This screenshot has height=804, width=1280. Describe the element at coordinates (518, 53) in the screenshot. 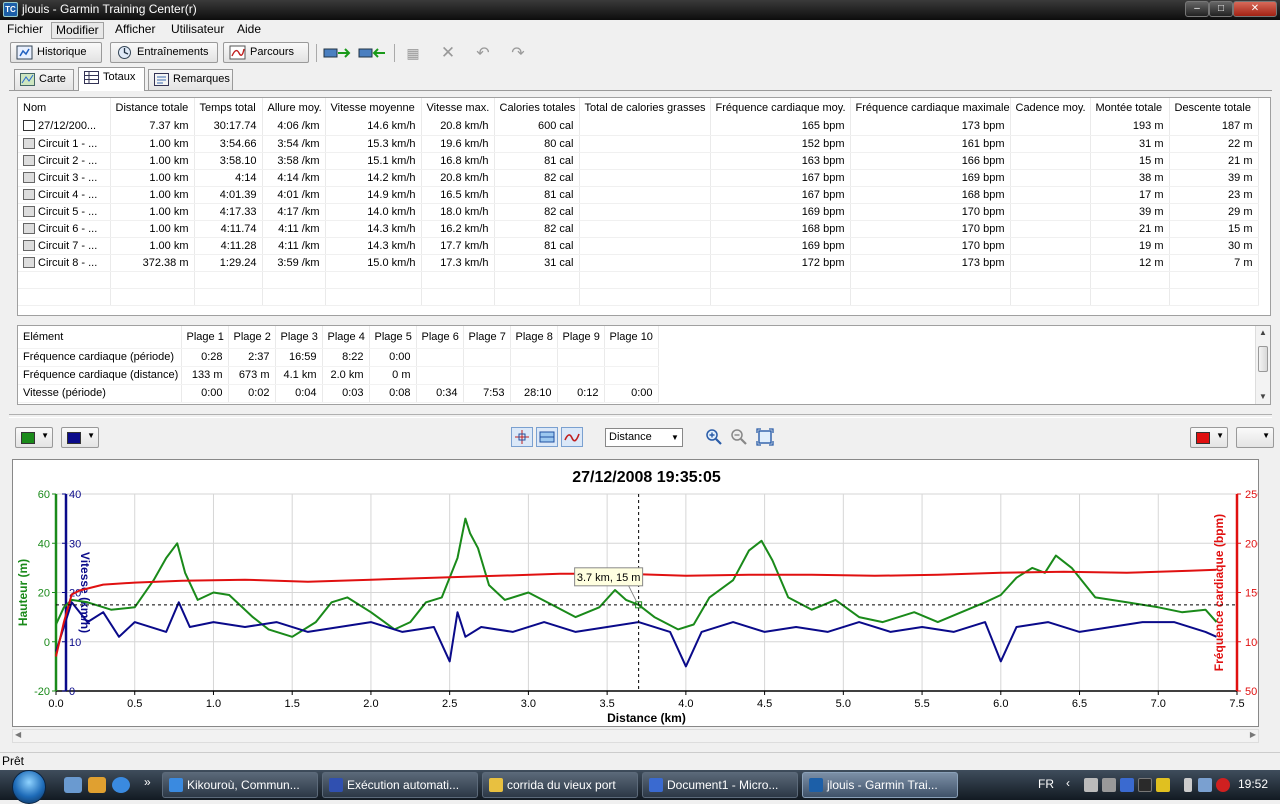

I see `redo-icon: ↷` at that location.